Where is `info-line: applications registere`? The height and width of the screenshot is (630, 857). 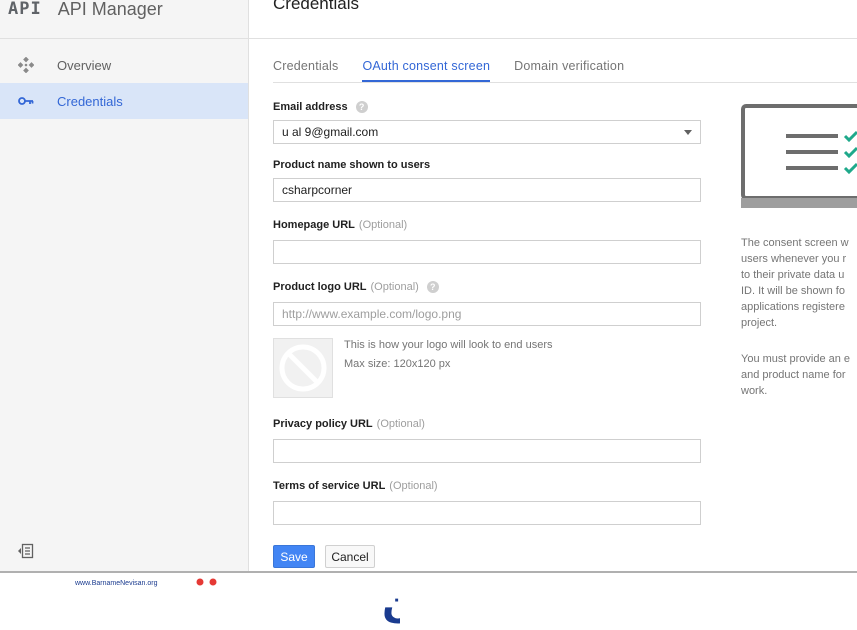
info-line: applications registere is located at coordinates (793, 307).